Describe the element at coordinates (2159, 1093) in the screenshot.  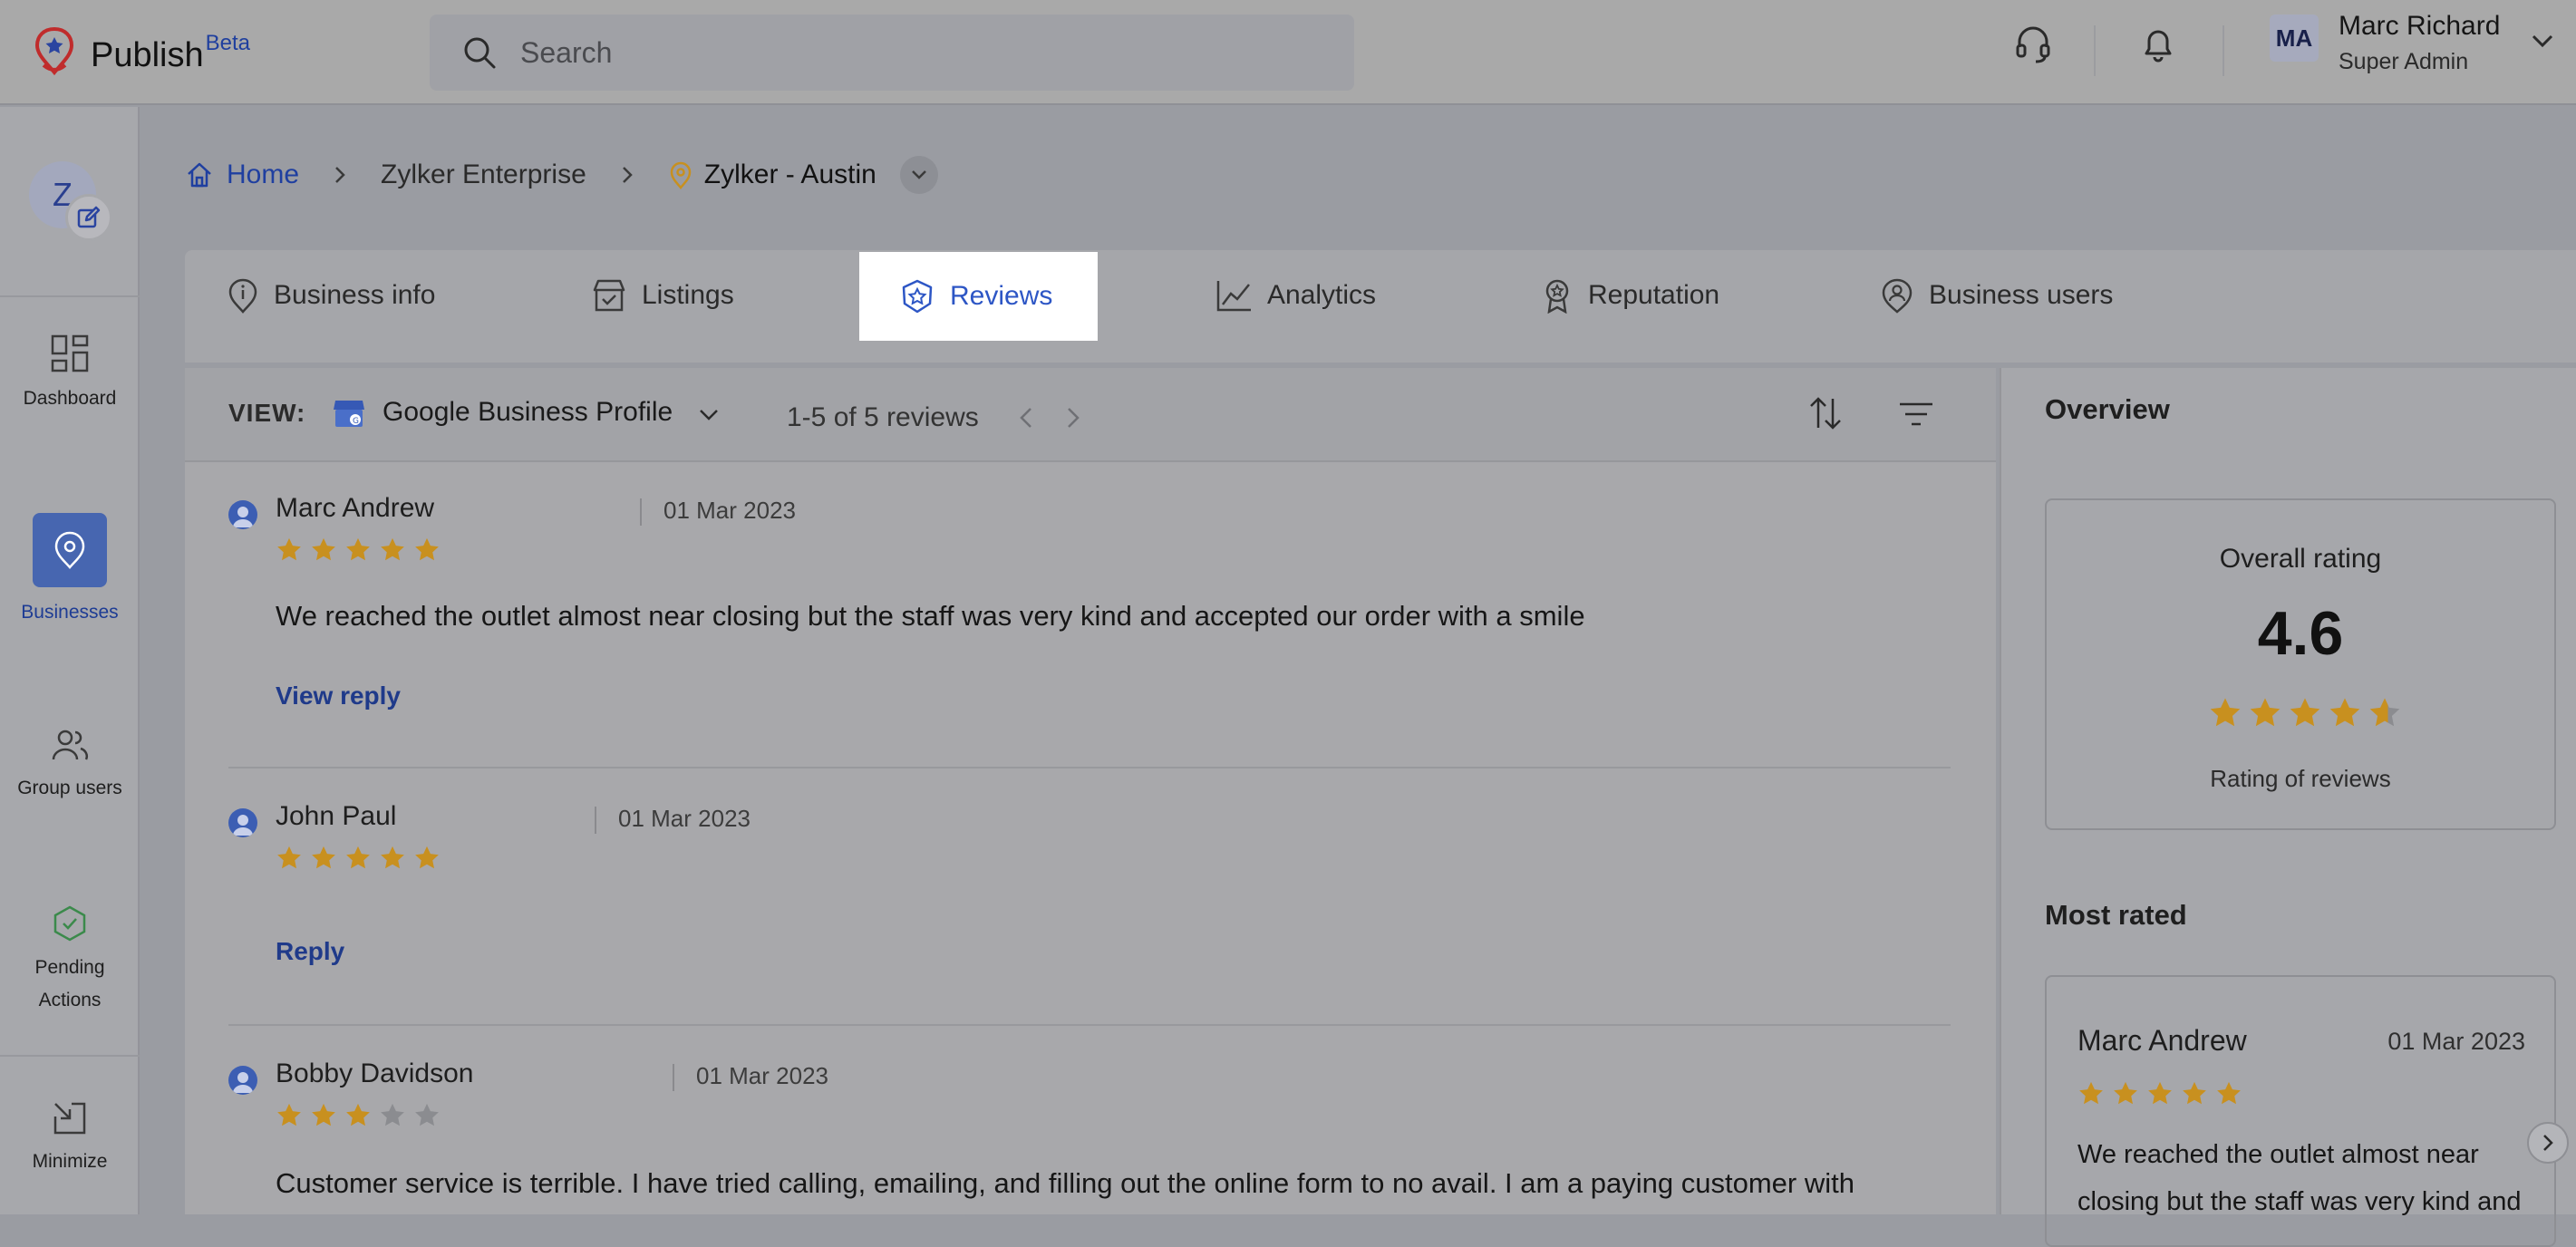
I see `most-rated-stars` at that location.